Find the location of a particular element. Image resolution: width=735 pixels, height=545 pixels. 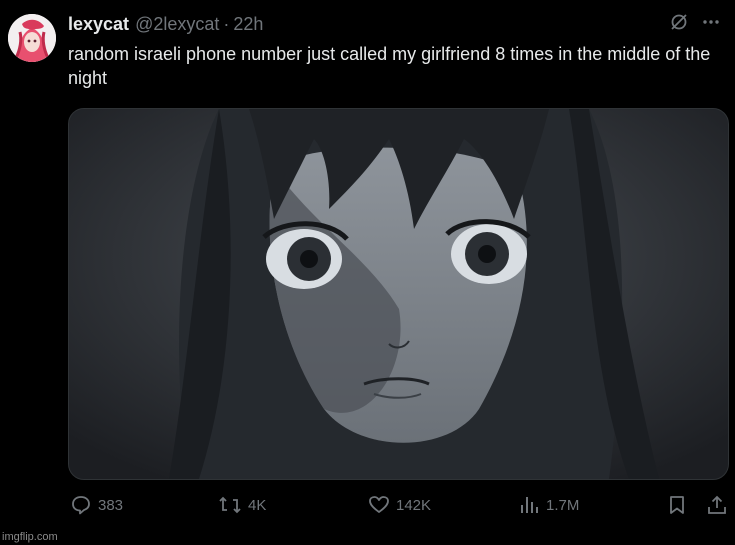

display-name: lexycat is located at coordinates (98, 24).